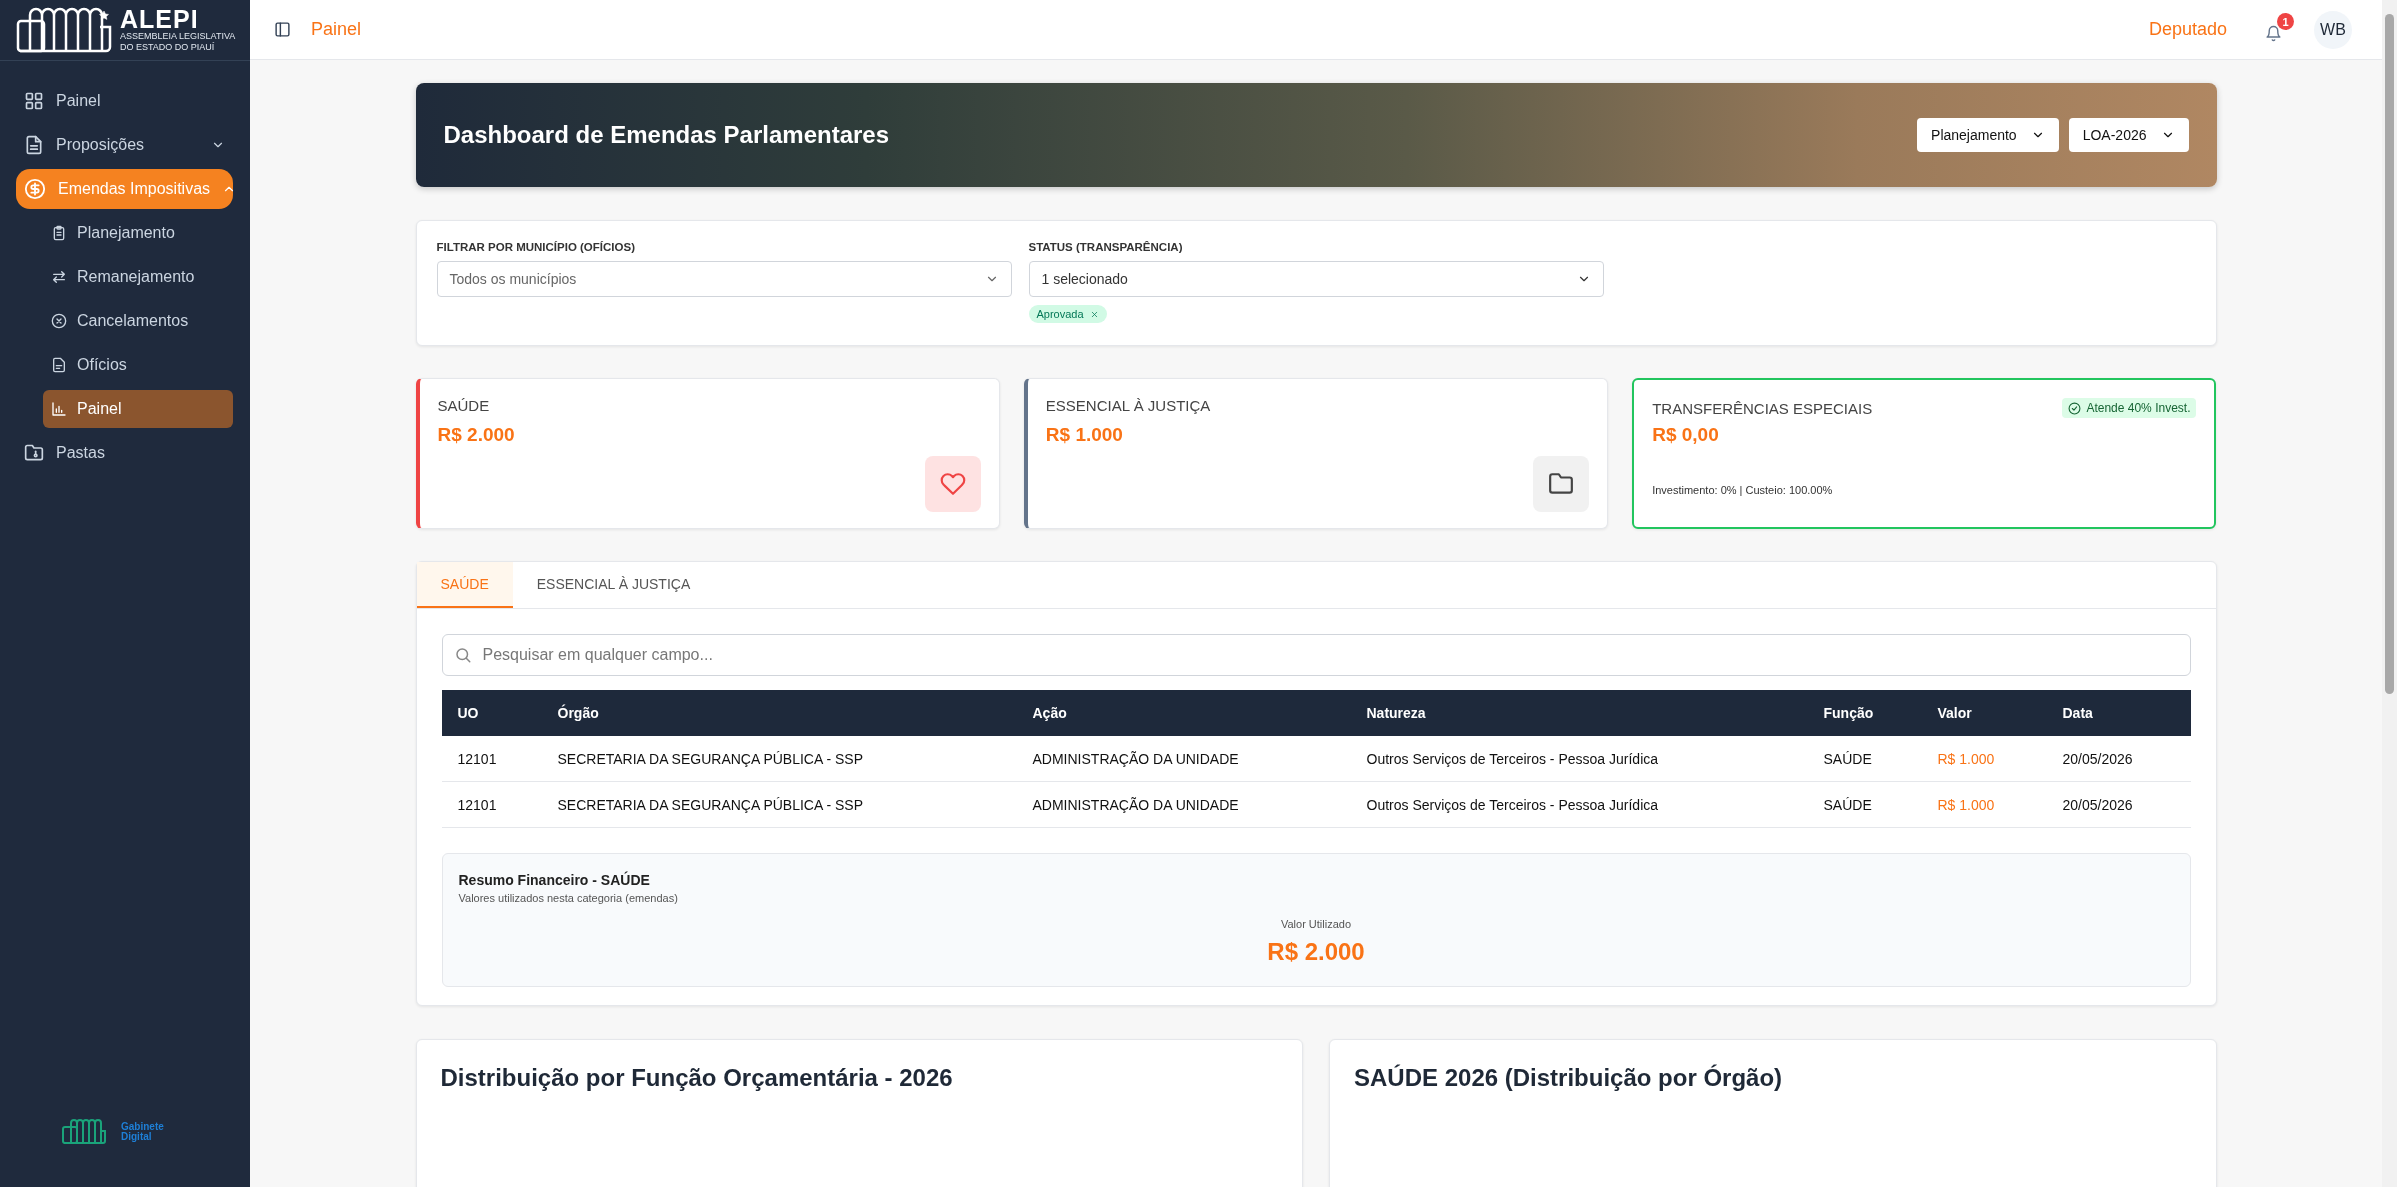  I want to click on sidebar-subitem: Painel, so click(138, 409).